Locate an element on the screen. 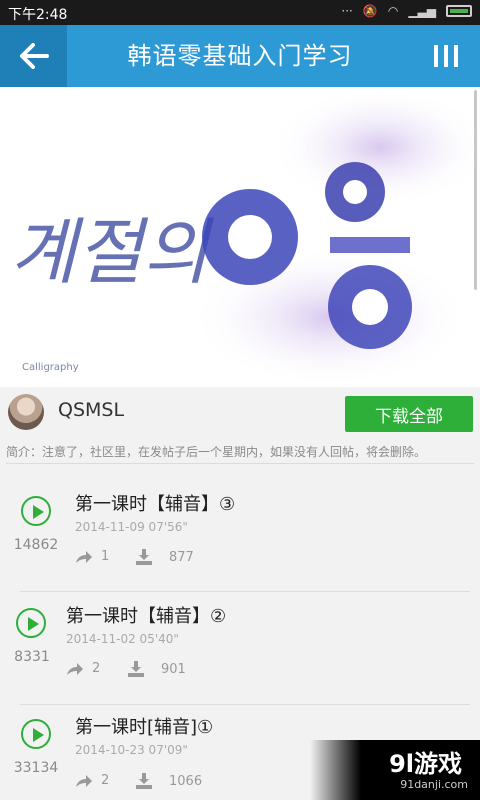  download-count: 877 is located at coordinates (181, 557).